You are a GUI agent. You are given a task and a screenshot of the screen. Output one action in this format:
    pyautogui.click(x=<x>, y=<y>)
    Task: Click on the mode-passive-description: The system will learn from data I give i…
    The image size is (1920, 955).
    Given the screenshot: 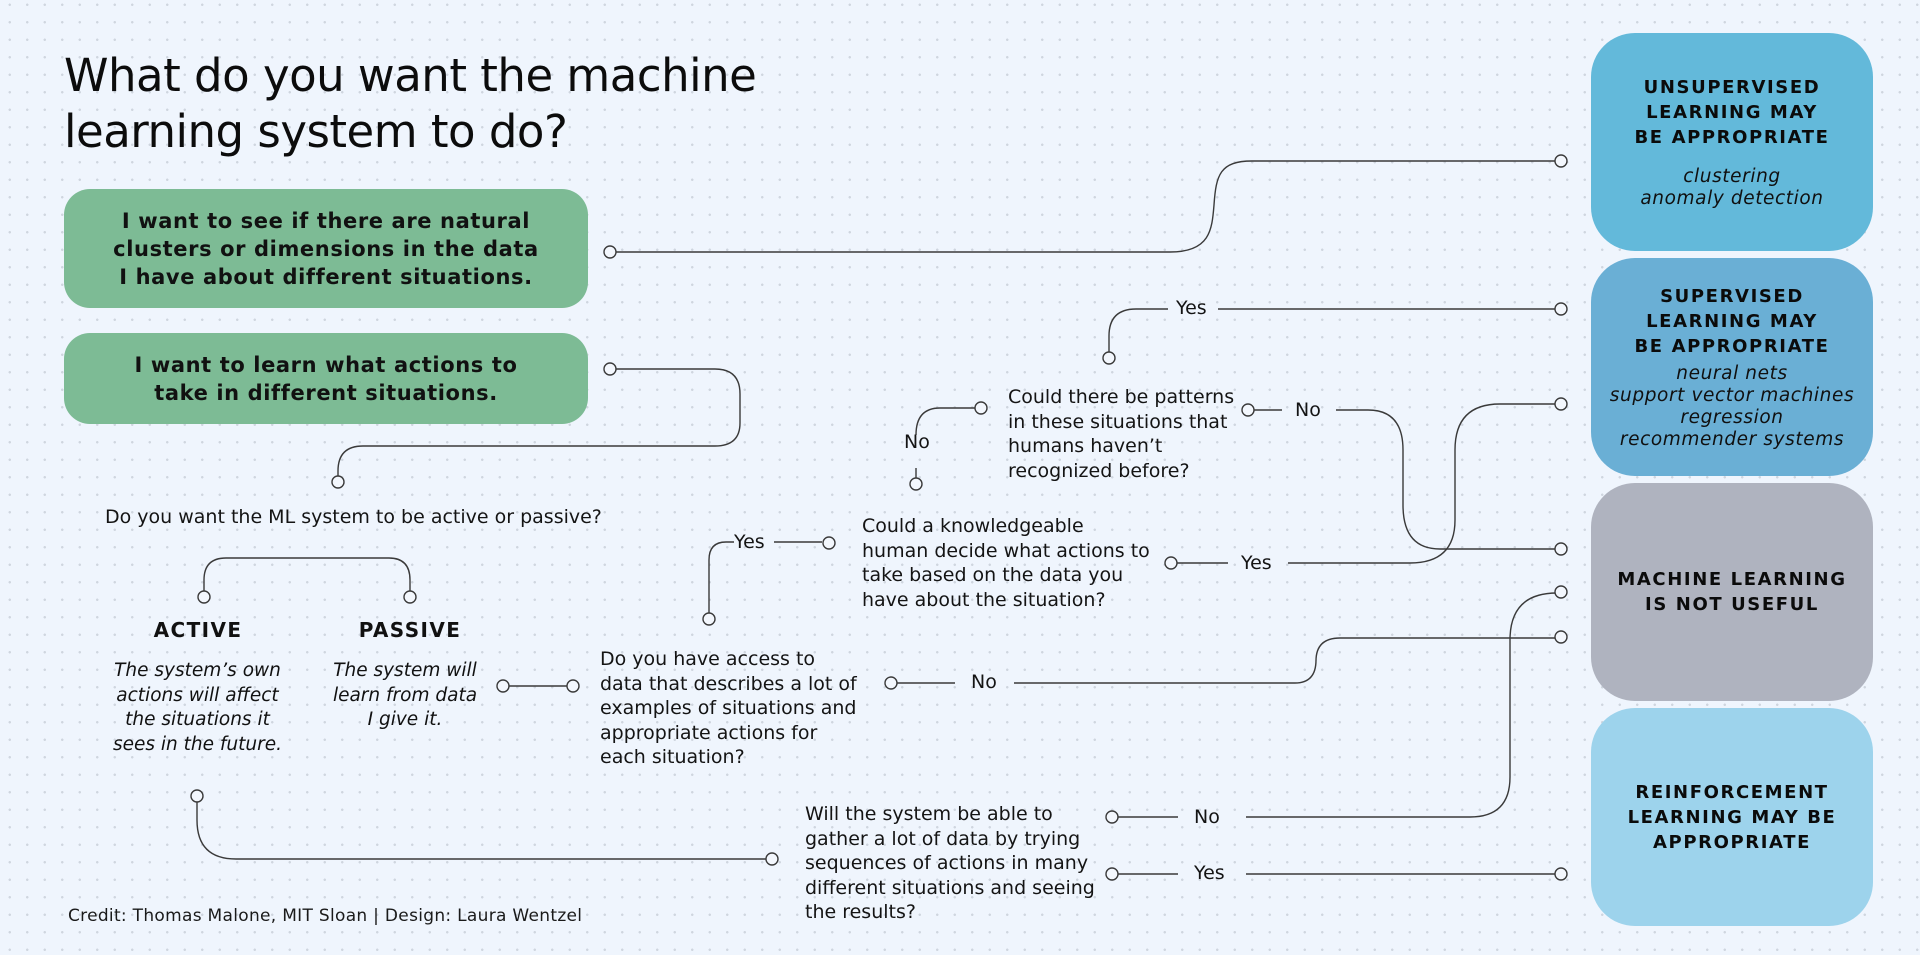 What is the action you would take?
    pyautogui.click(x=405, y=695)
    